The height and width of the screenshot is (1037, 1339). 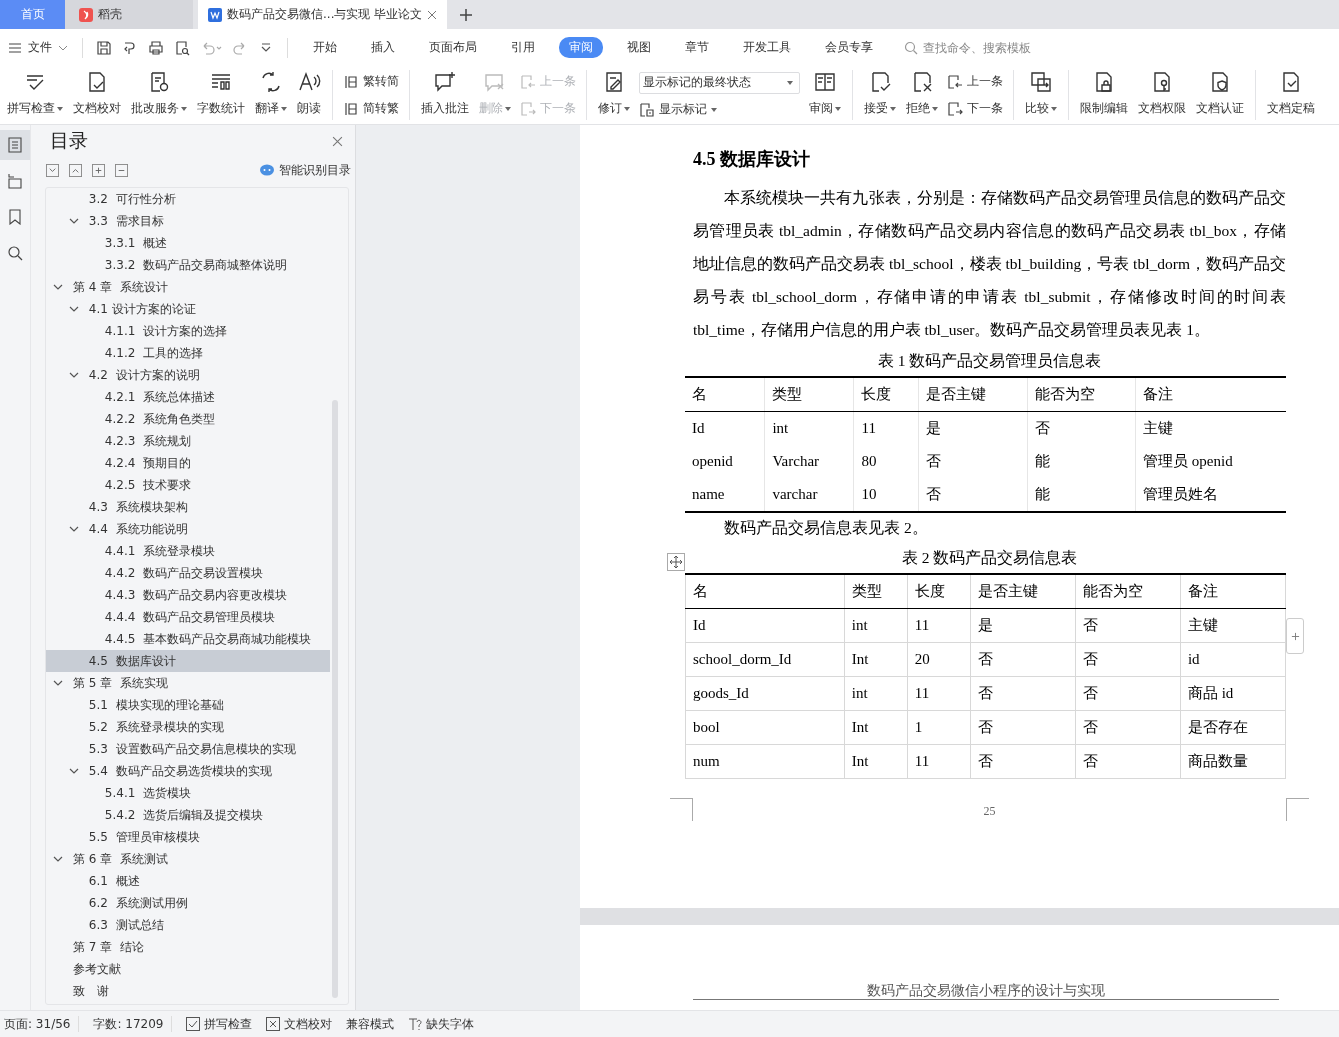 I want to click on toc-item: 4.2 设计方案的说明, so click(x=188, y=375).